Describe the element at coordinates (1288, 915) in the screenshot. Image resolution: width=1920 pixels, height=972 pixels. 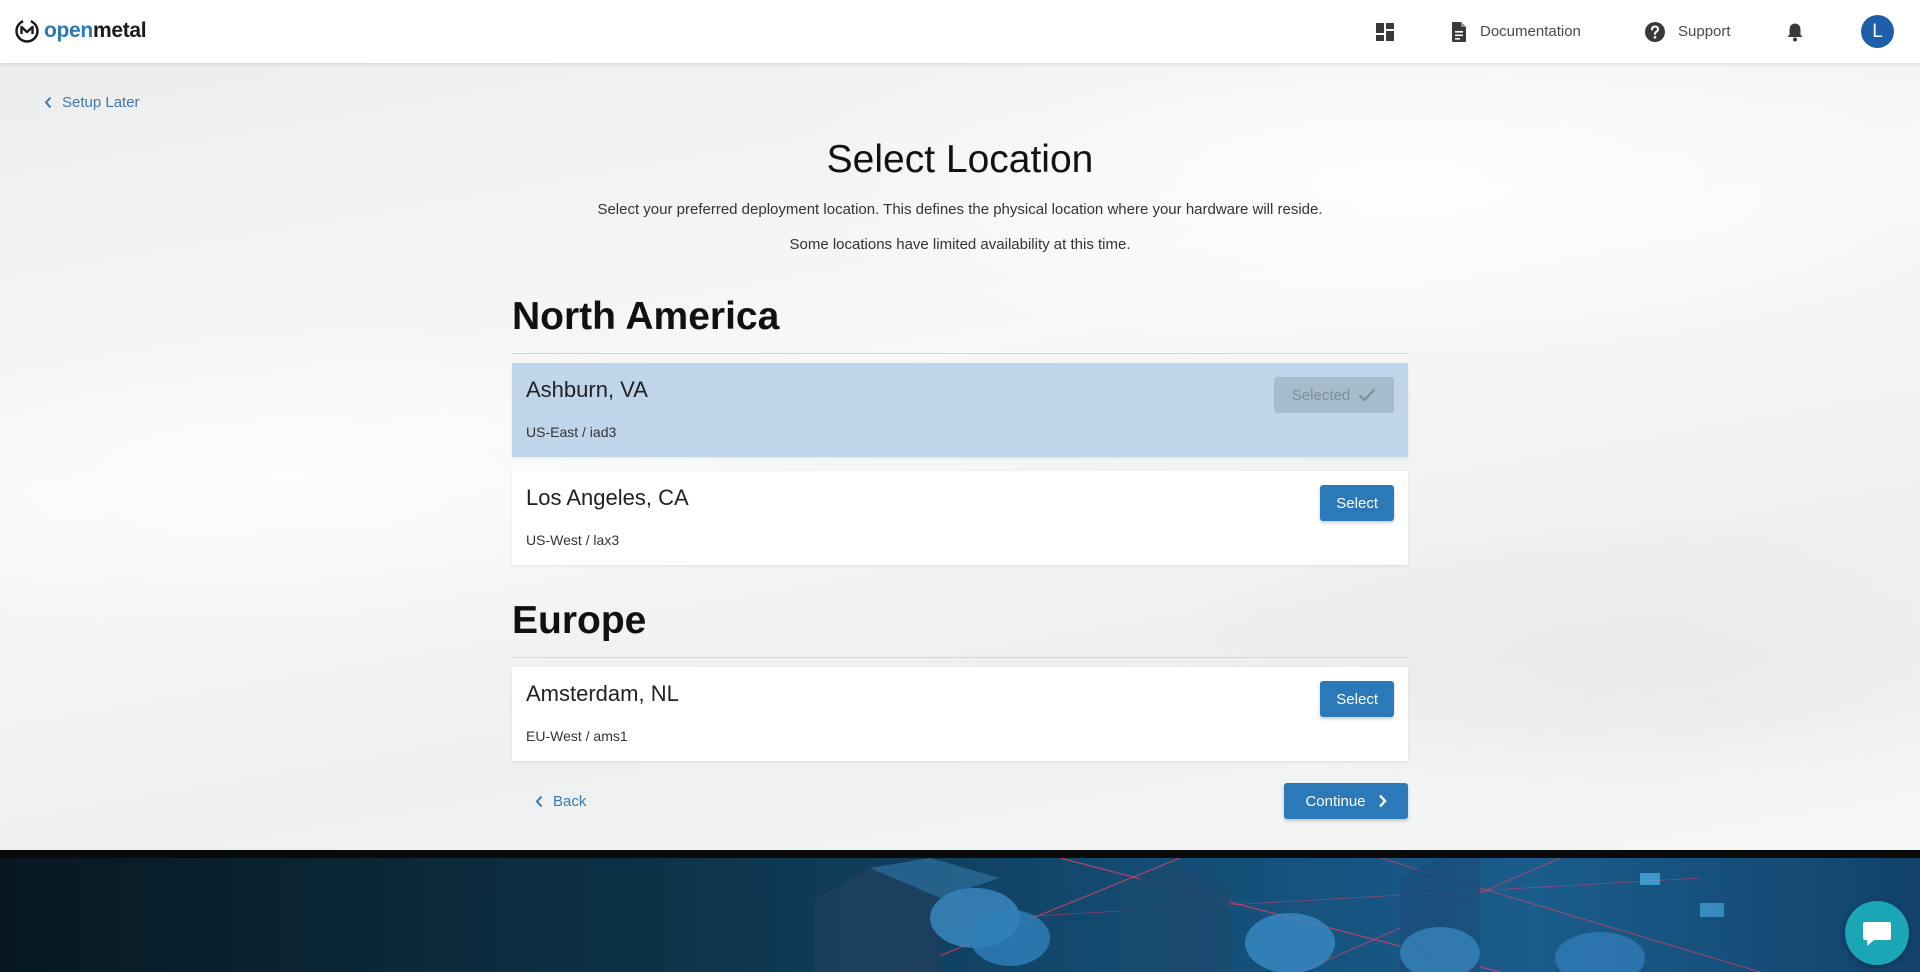
I see `datacenter-illustration` at that location.